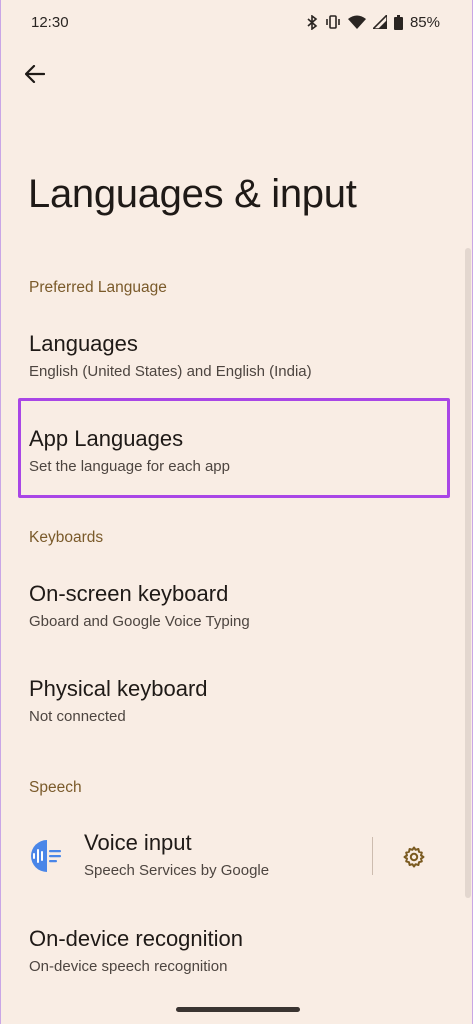  What do you see at coordinates (106, 438) in the screenshot?
I see `item-title: App Languages` at bounding box center [106, 438].